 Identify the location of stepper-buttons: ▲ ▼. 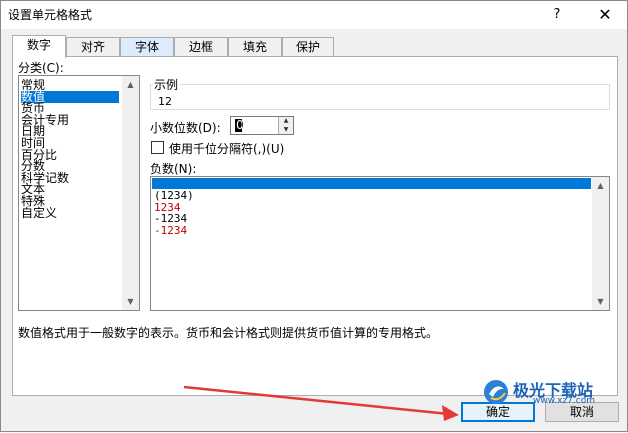
(285, 125).